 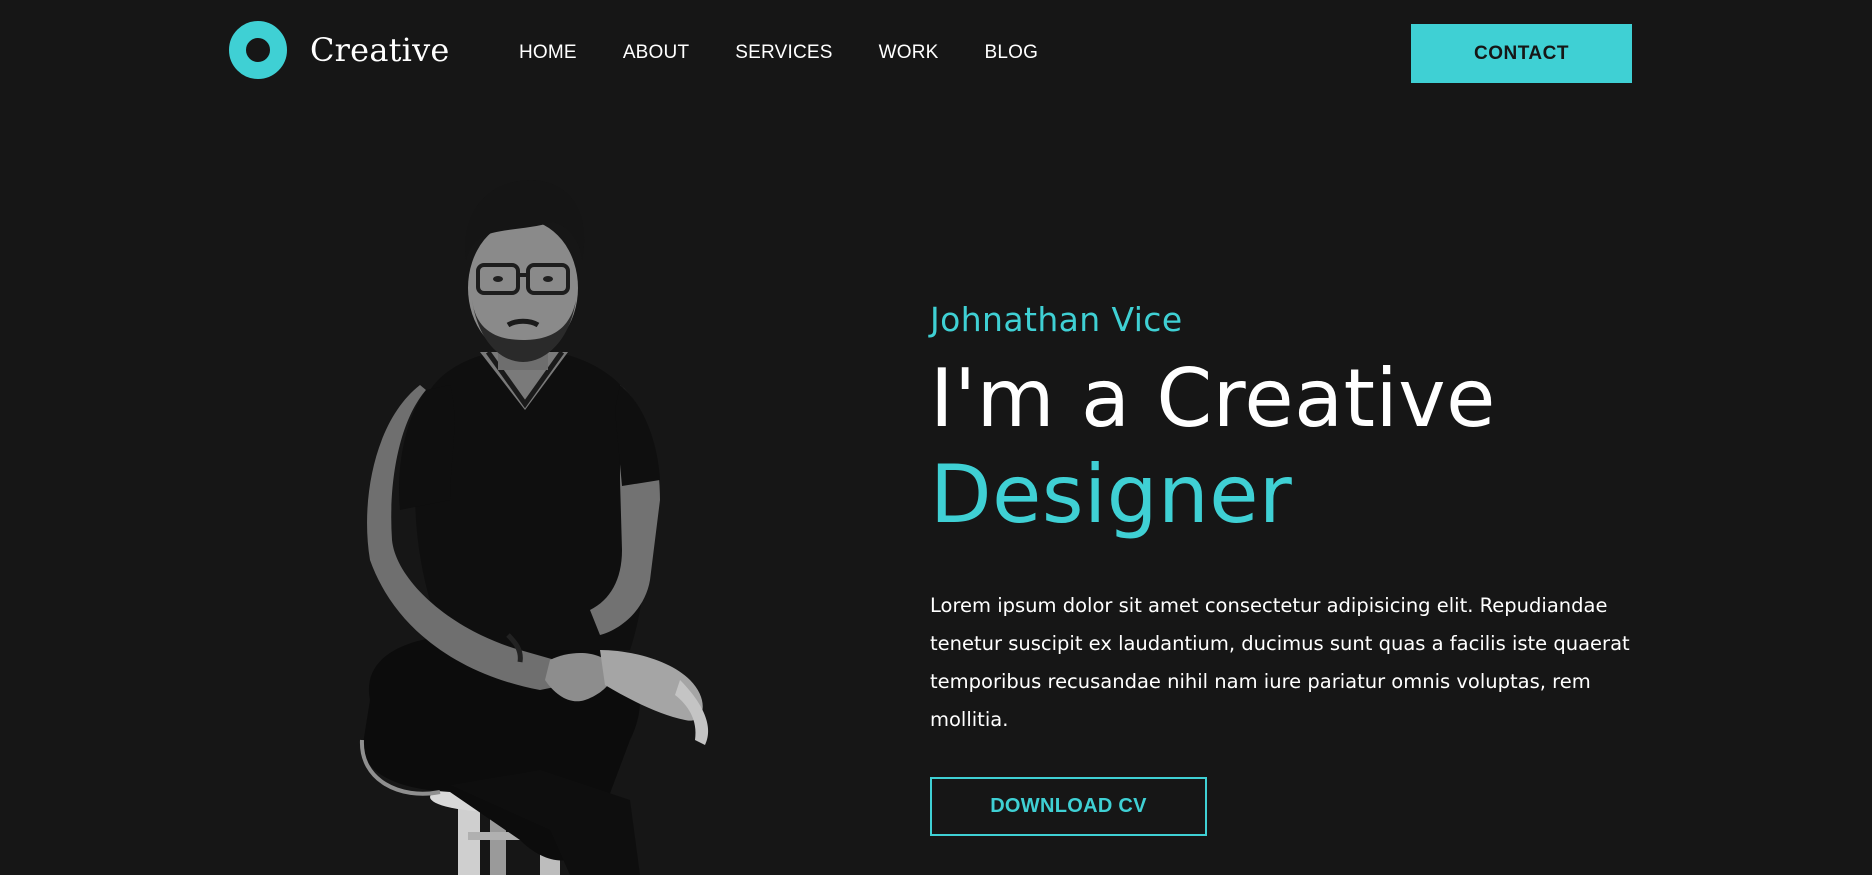 I want to click on head, so click(x=525, y=275).